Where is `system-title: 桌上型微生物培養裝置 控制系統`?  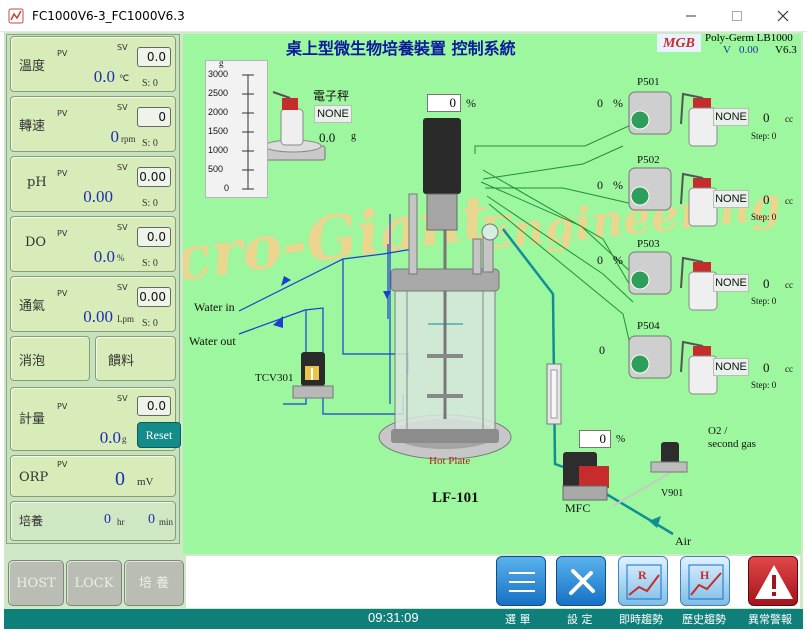
system-title: 桌上型微生物培養裝置 控制系統 is located at coordinates (401, 48).